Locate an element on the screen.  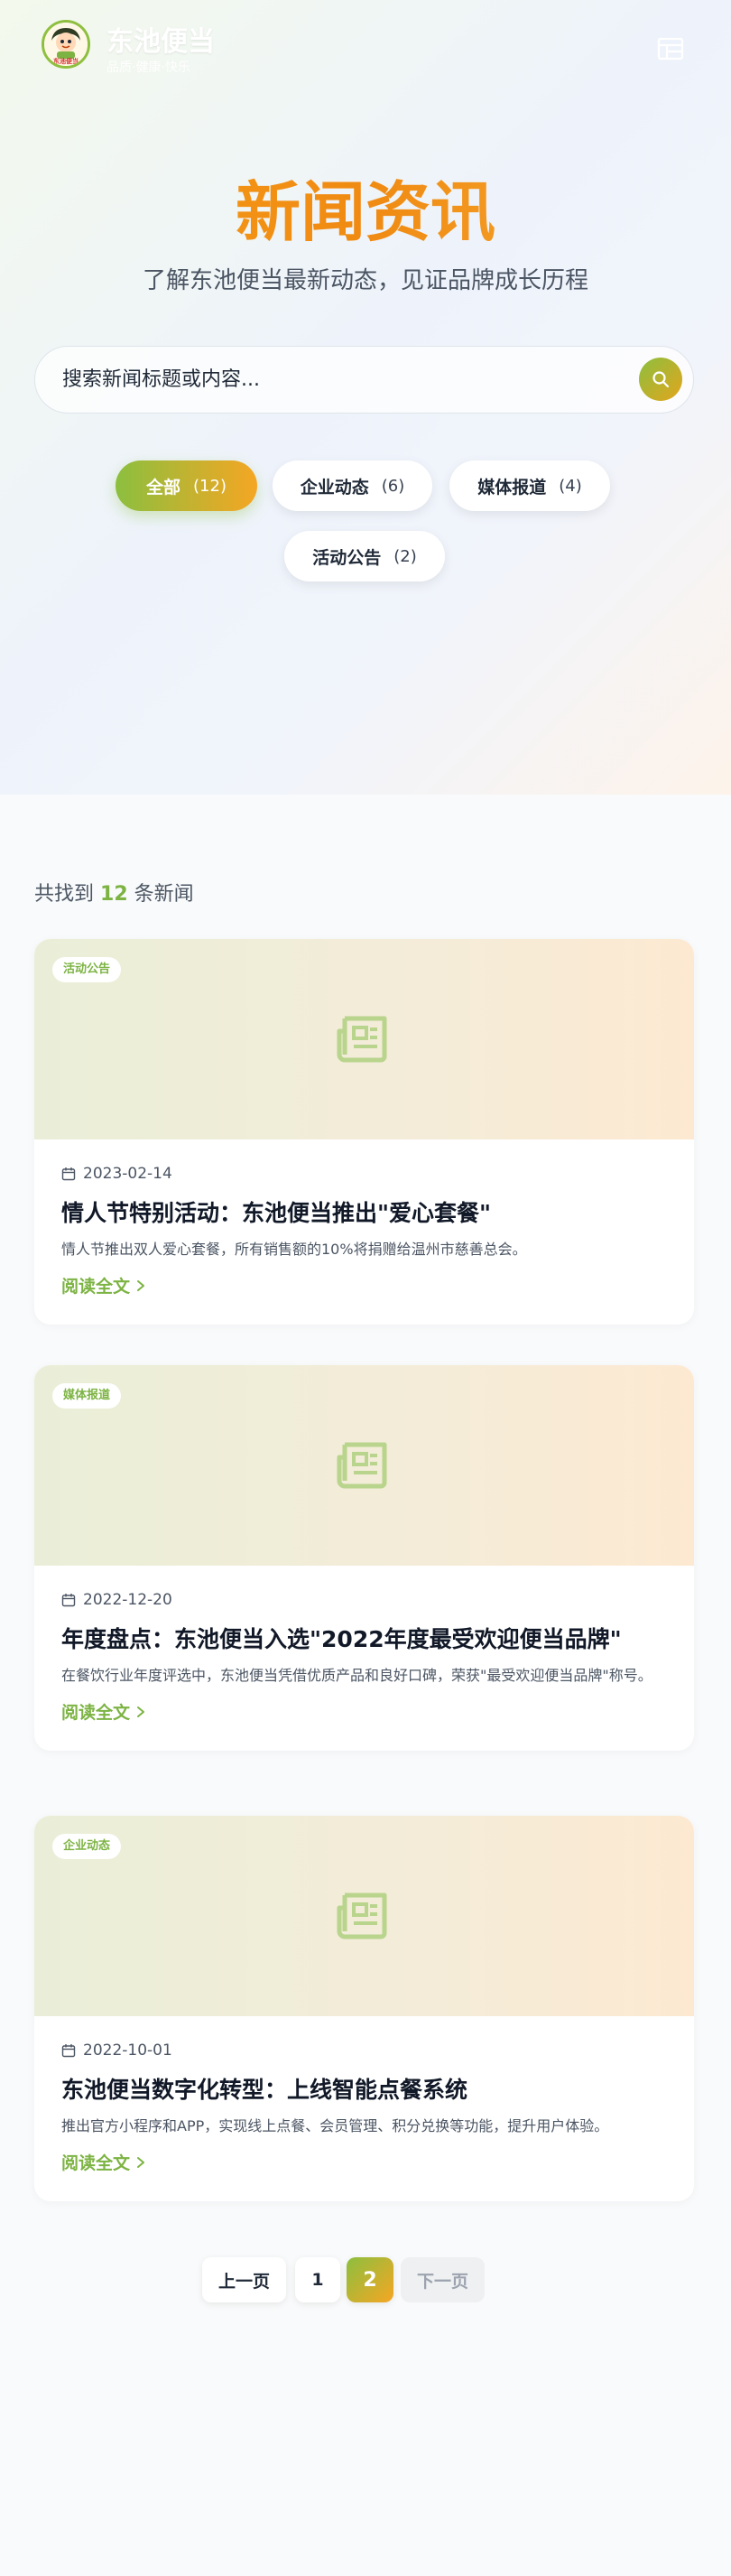
brand-name: 东池便当 is located at coordinates (160, 42).